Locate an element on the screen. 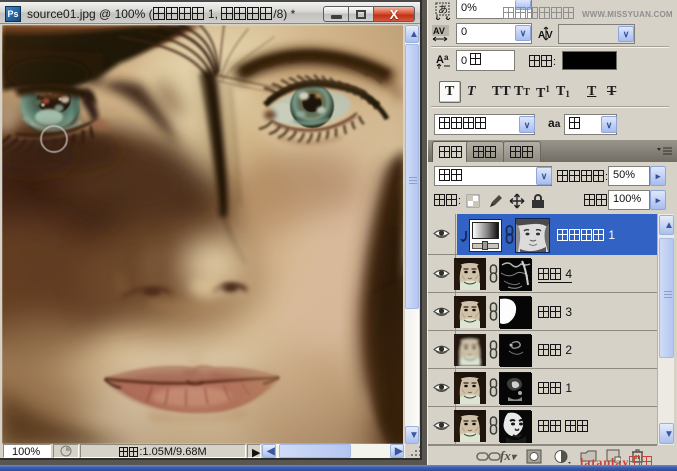  svg-text: a is located at coordinates (446, 57).